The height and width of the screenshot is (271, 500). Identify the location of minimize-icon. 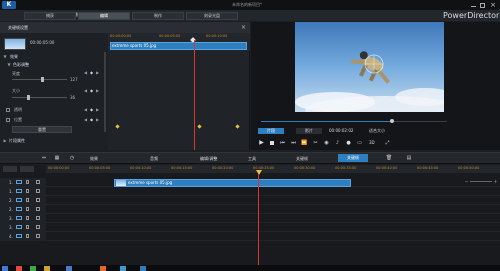
(473, 5).